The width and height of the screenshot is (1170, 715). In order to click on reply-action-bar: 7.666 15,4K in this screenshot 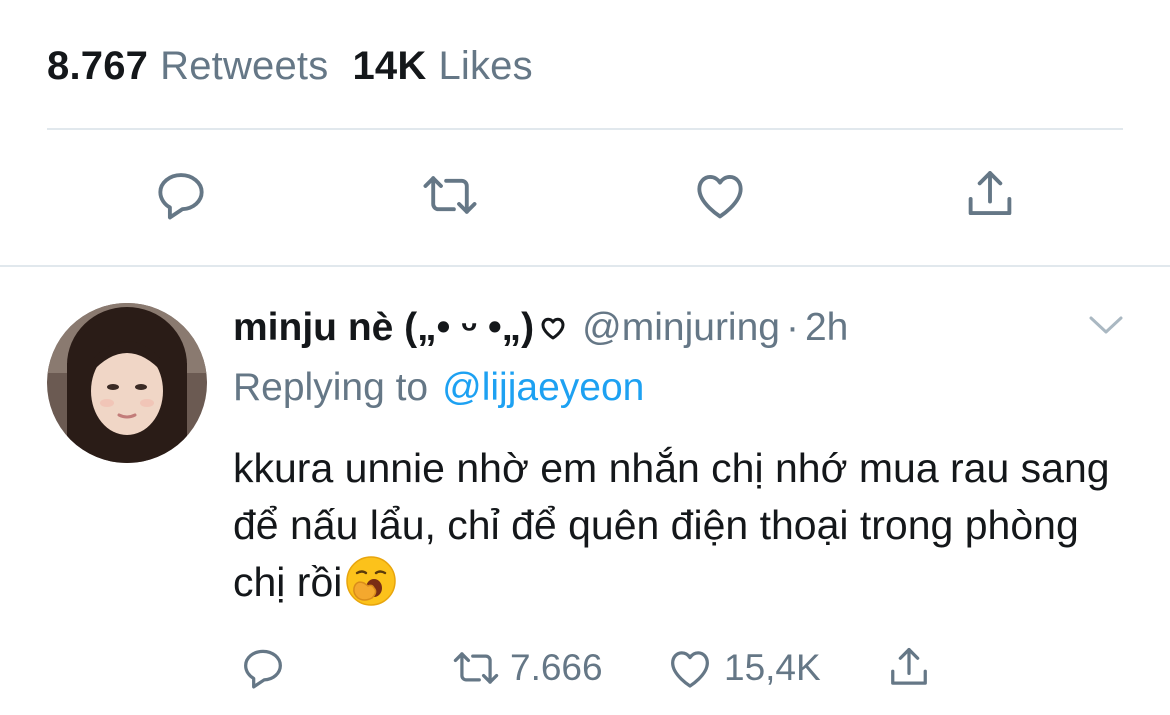, I will do `click(585, 668)`.